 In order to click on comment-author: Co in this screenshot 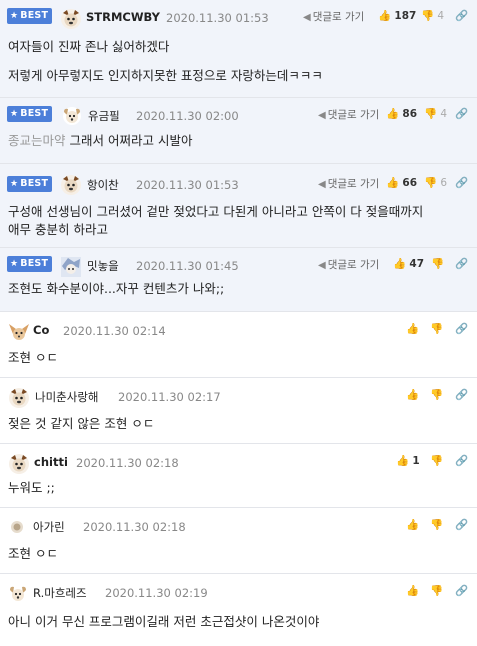, I will do `click(41, 330)`.